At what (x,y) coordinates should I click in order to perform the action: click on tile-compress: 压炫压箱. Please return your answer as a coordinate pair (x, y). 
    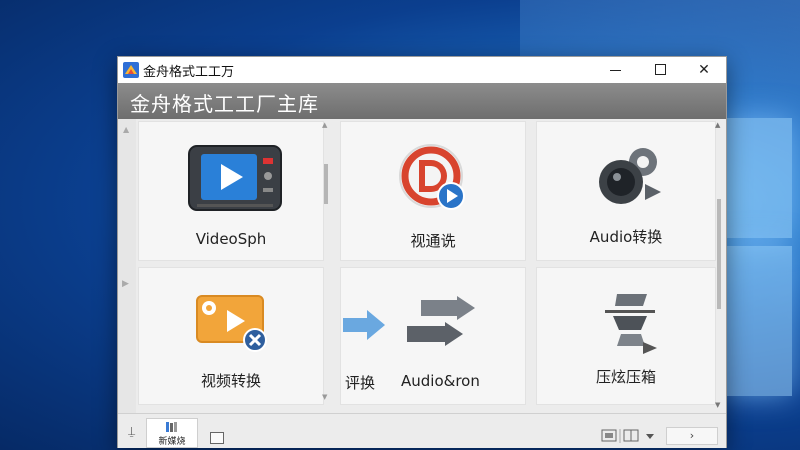
    Looking at the image, I should click on (626, 336).